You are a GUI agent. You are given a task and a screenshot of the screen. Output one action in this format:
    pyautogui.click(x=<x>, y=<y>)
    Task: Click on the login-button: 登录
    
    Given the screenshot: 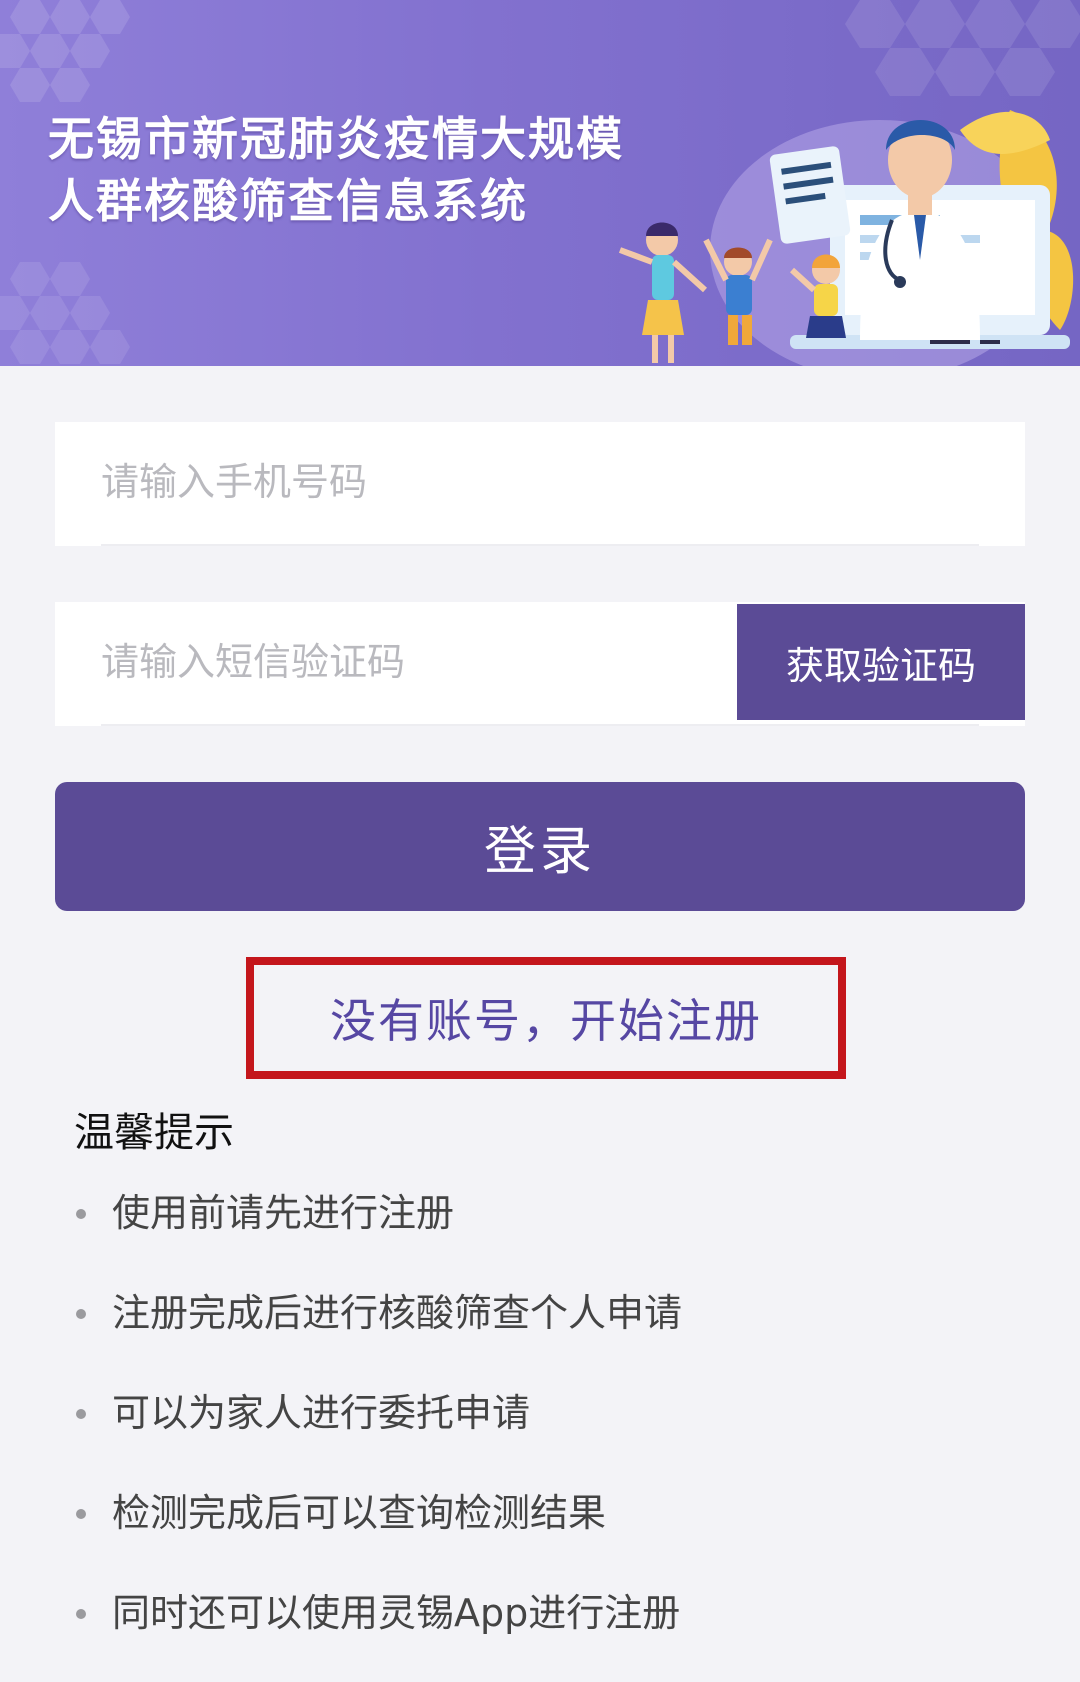 What is the action you would take?
    pyautogui.click(x=540, y=846)
    